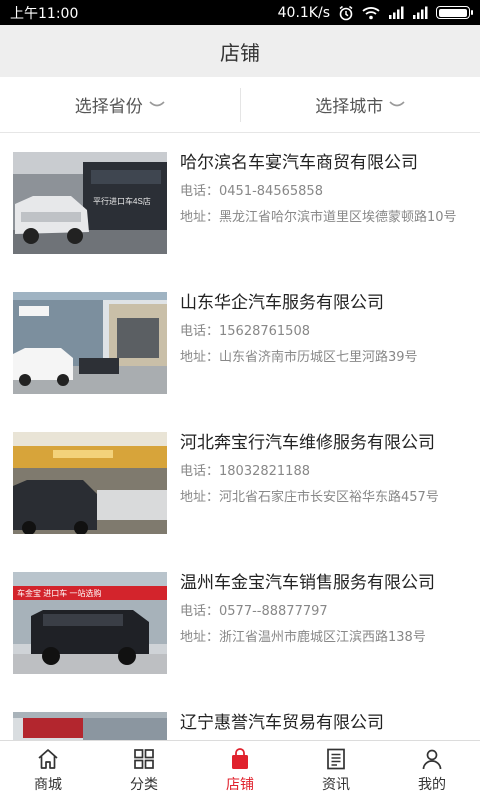 The width and height of the screenshot is (480, 800). I want to click on page-title: 店铺, so click(240, 52).